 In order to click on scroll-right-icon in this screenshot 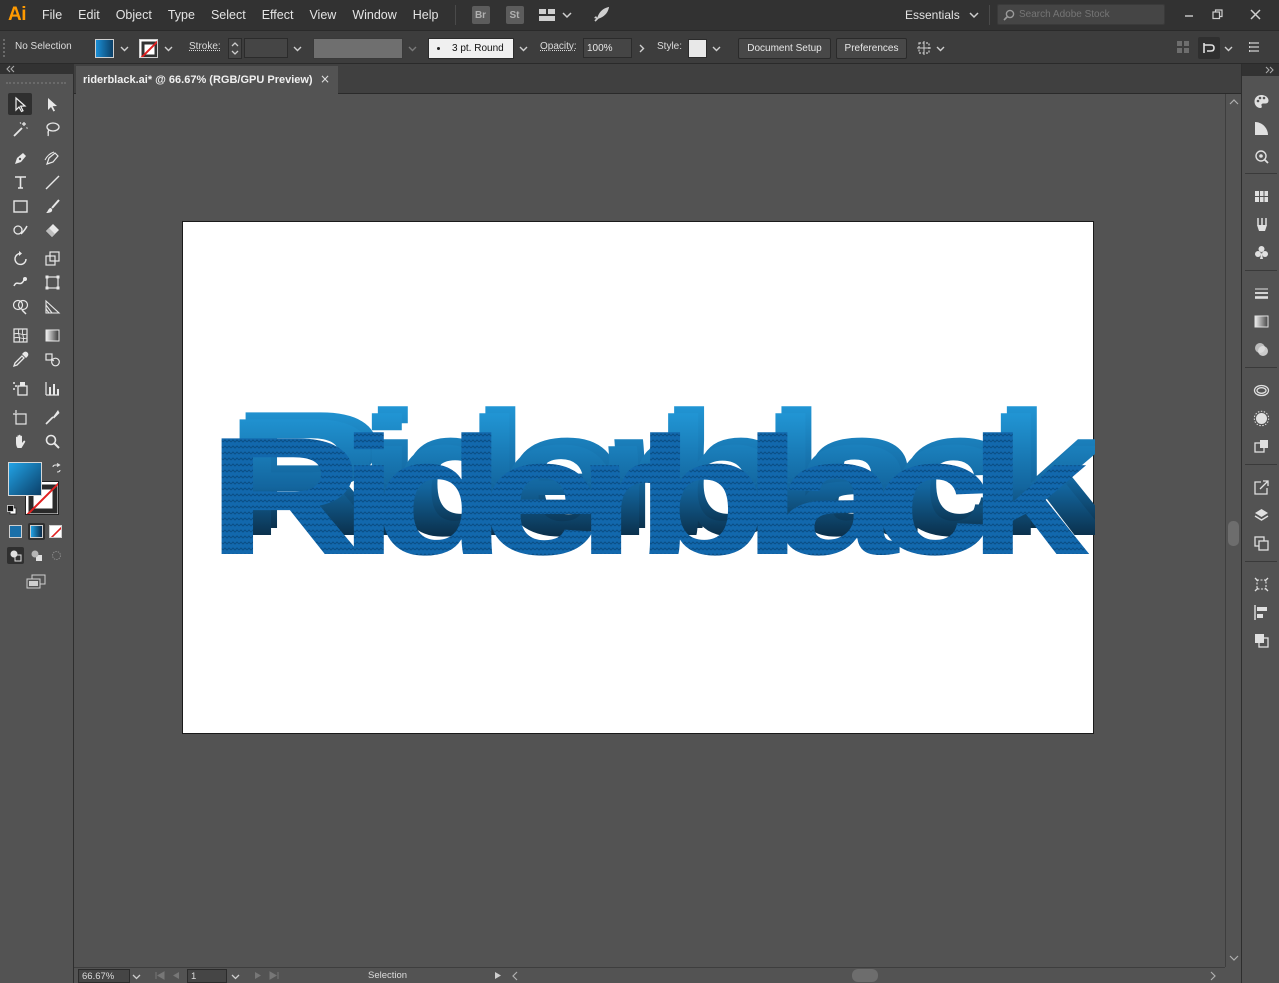, I will do `click(1213, 976)`.